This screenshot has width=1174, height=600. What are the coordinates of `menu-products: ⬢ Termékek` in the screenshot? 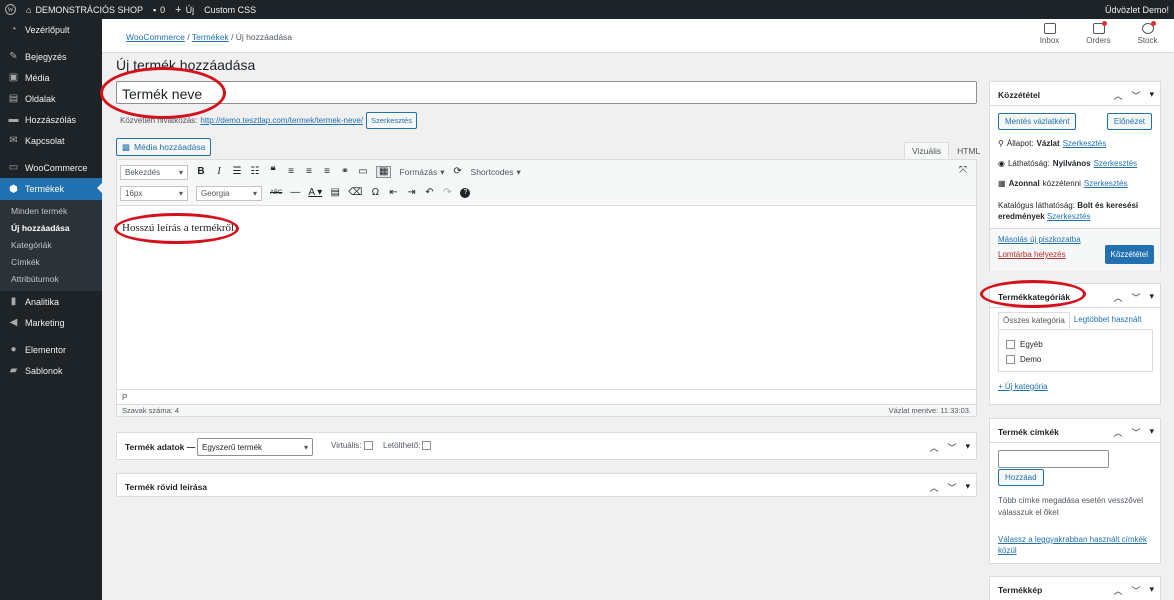 It's located at (51, 189).